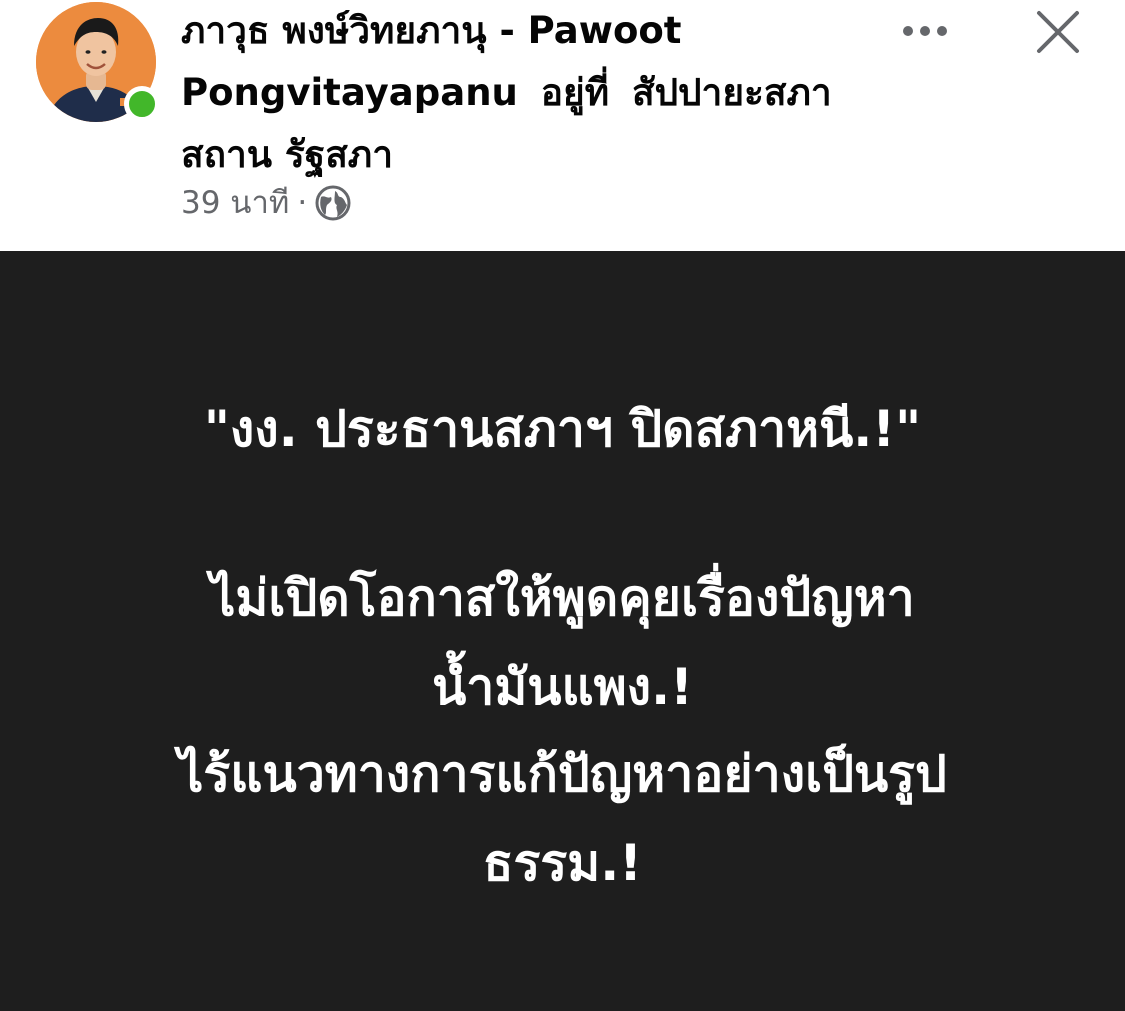  I want to click on image-text-line-2: ไม่เปิดโอกาสให้พูดคุยเรื่องปัญหา, so click(562, 598).